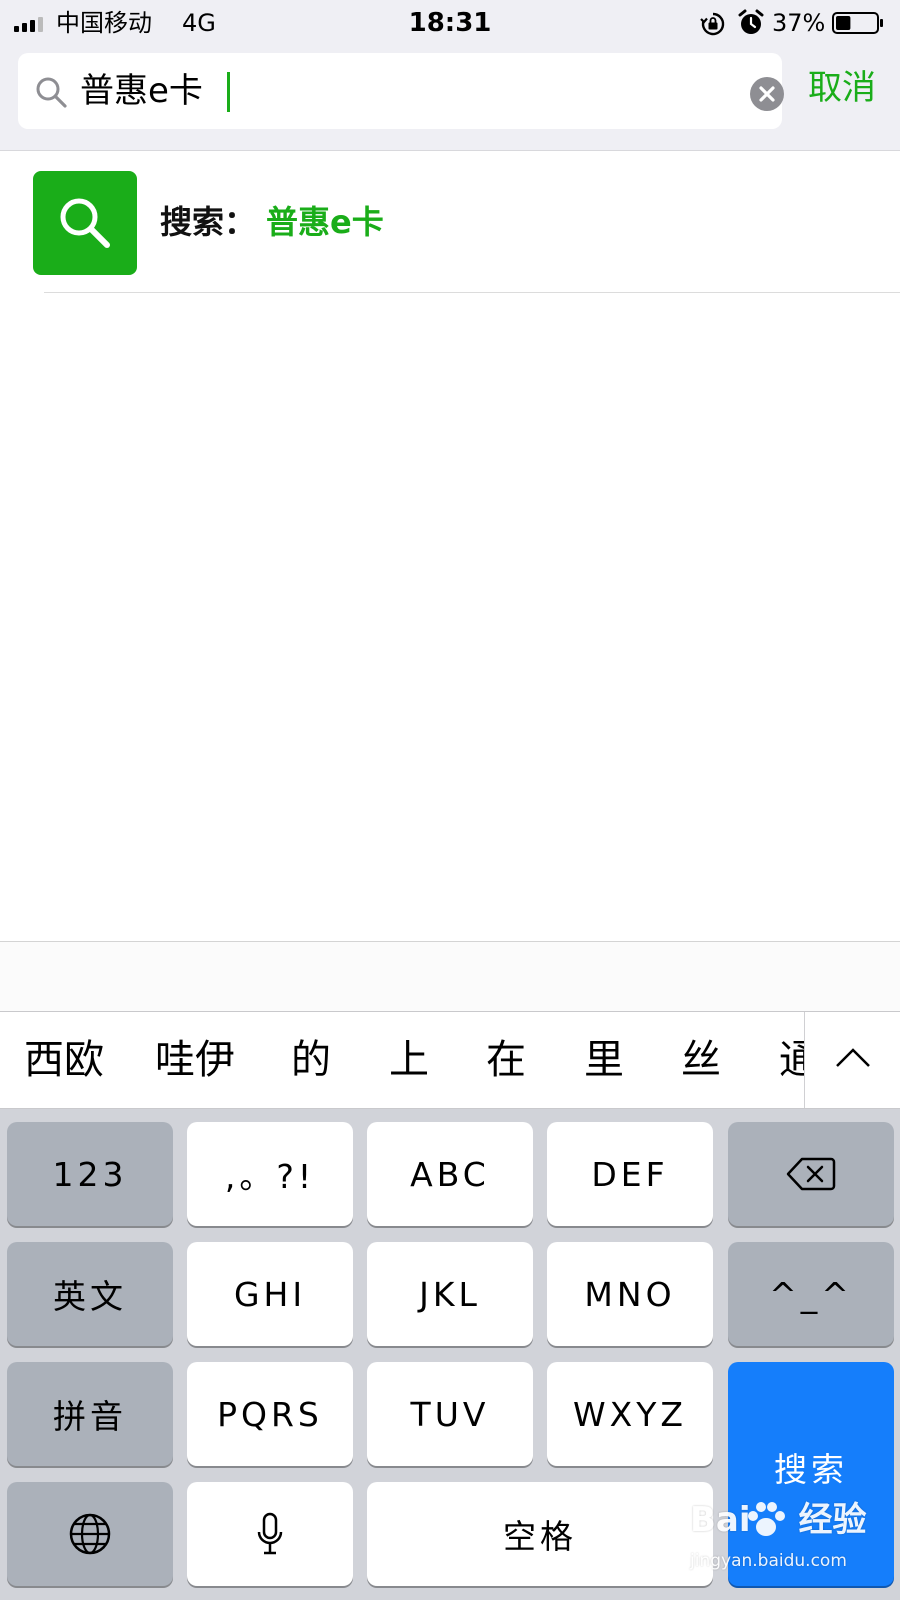 This screenshot has width=900, height=1600. What do you see at coordinates (450, 1294) in the screenshot?
I see `key-jkl: JKL` at bounding box center [450, 1294].